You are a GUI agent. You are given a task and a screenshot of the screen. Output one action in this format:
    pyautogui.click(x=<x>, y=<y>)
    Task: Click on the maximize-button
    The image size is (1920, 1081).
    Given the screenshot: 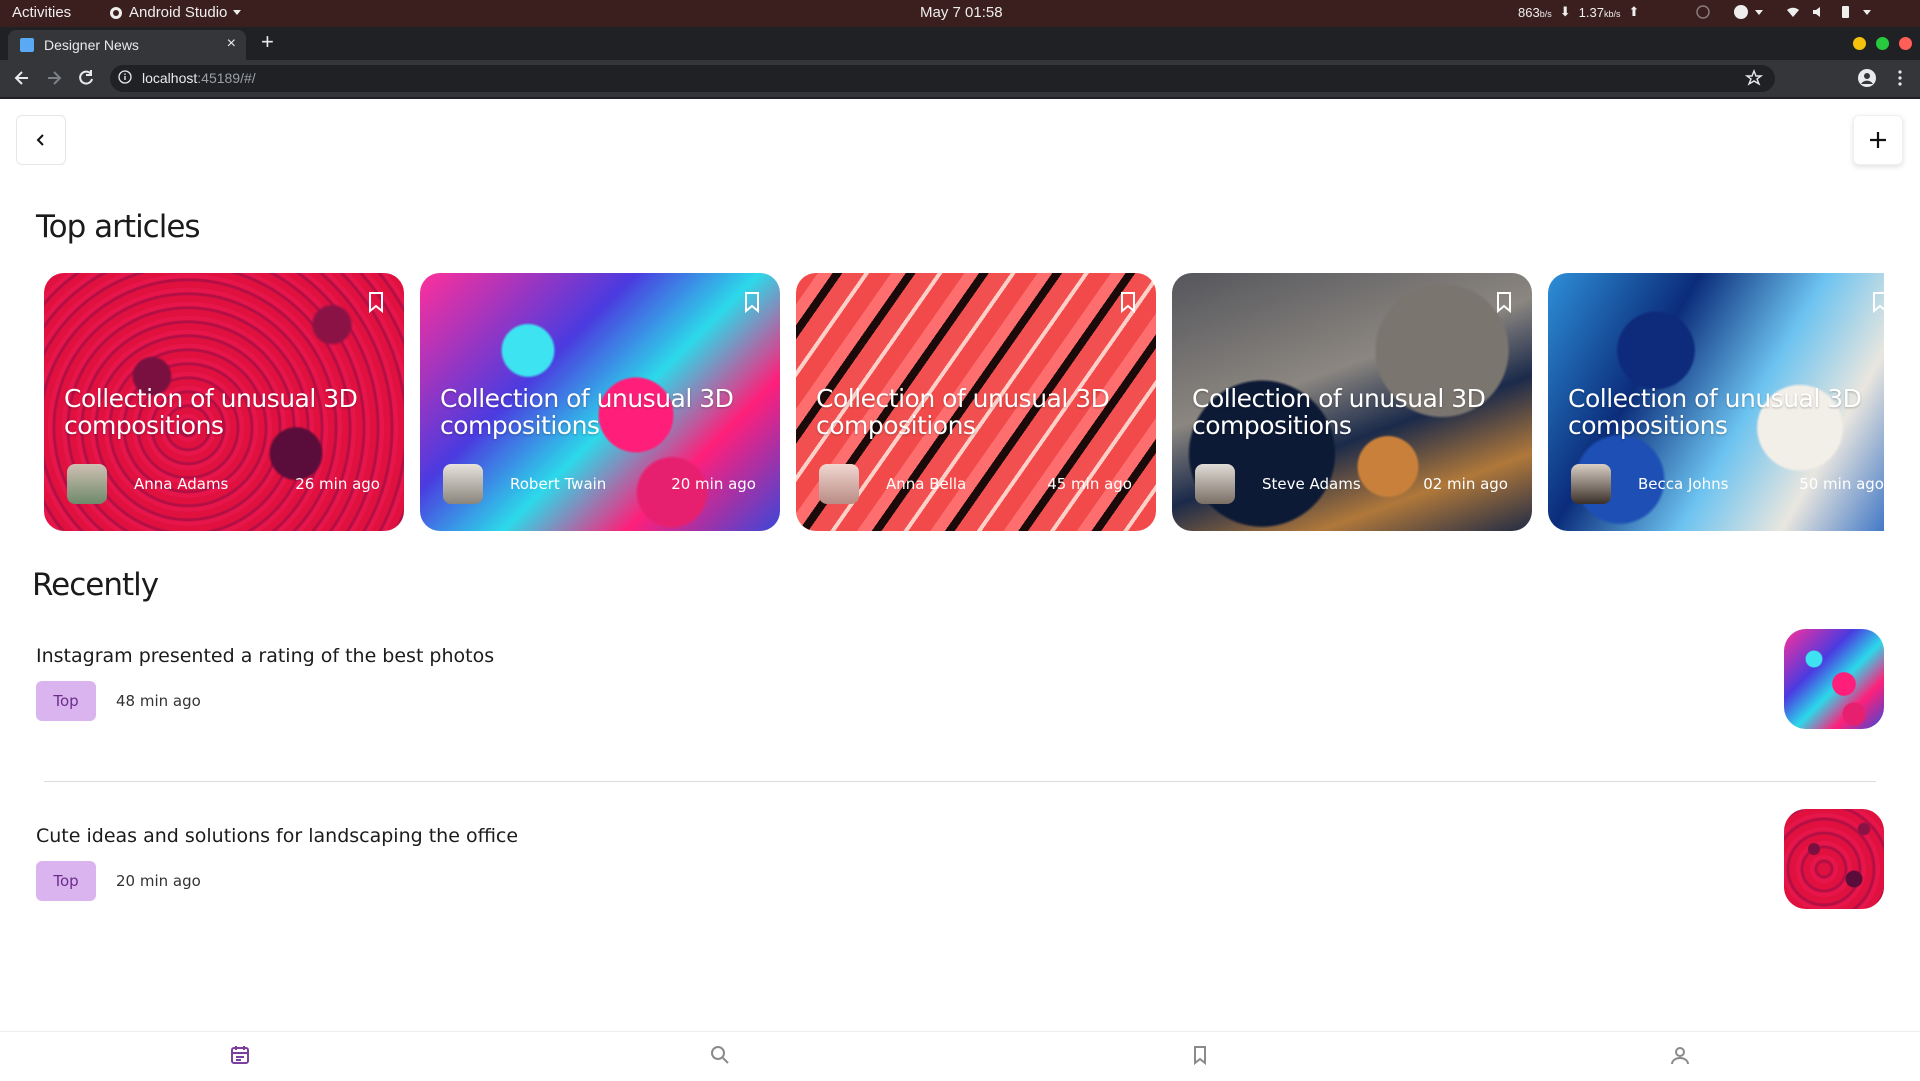 What is the action you would take?
    pyautogui.click(x=1882, y=43)
    